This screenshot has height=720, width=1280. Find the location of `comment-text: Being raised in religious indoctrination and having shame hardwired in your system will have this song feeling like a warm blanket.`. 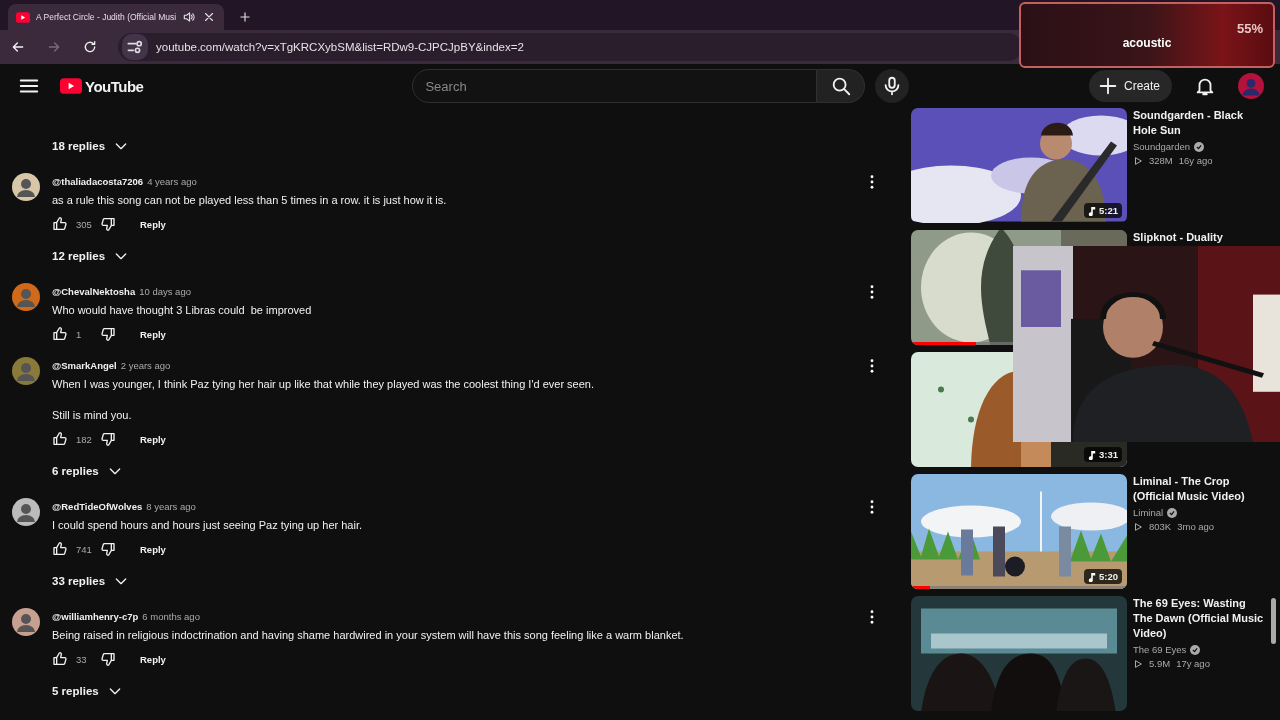

comment-text: Being raised in religious indoctrination and having shame hardwired in your system will have this song feeling like a warm blanket. is located at coordinates (368, 635).